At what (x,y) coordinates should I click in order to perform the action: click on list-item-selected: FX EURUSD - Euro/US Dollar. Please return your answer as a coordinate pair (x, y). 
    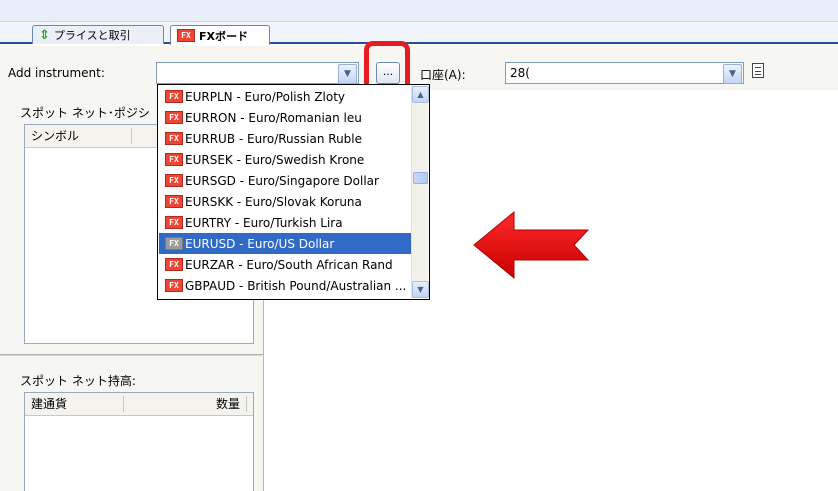
    Looking at the image, I should click on (285, 243).